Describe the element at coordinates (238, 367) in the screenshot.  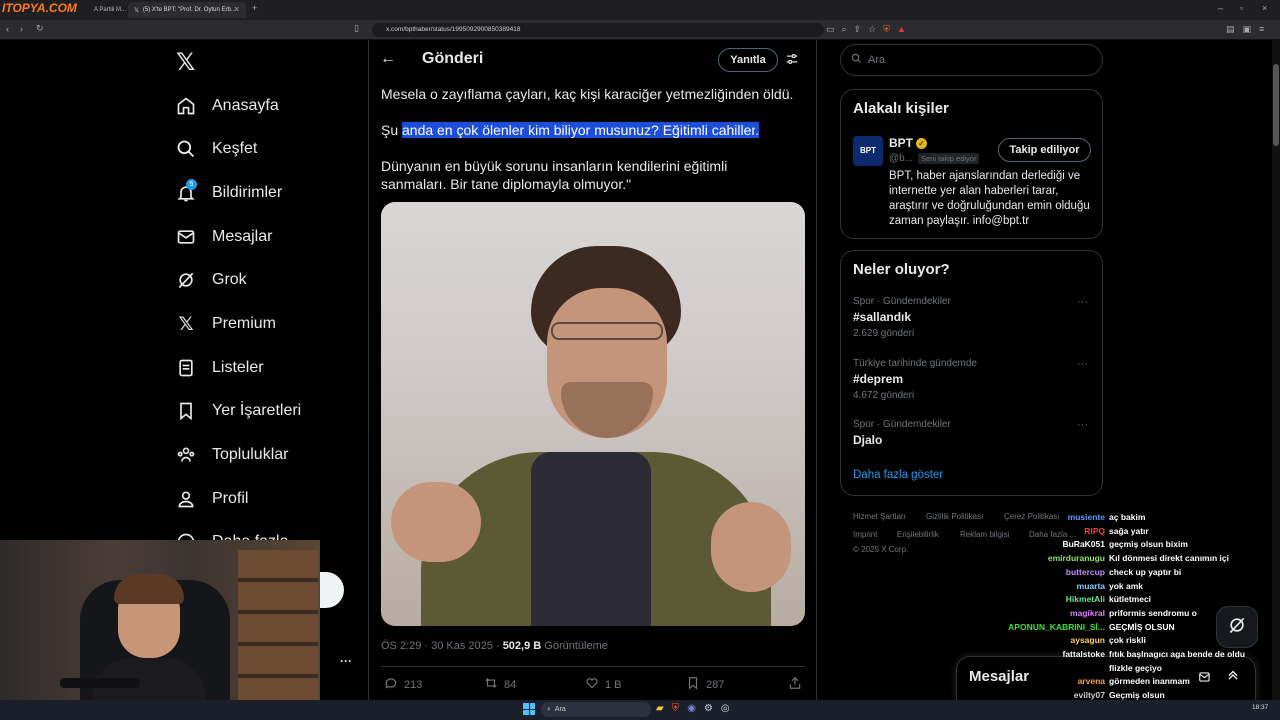
I see `nav-label: Listeler` at that location.